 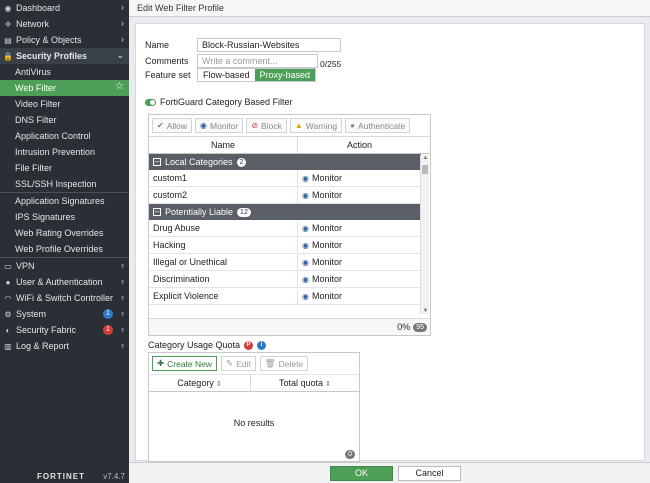 I want to click on column-header-action: Action, so click(x=359, y=145).